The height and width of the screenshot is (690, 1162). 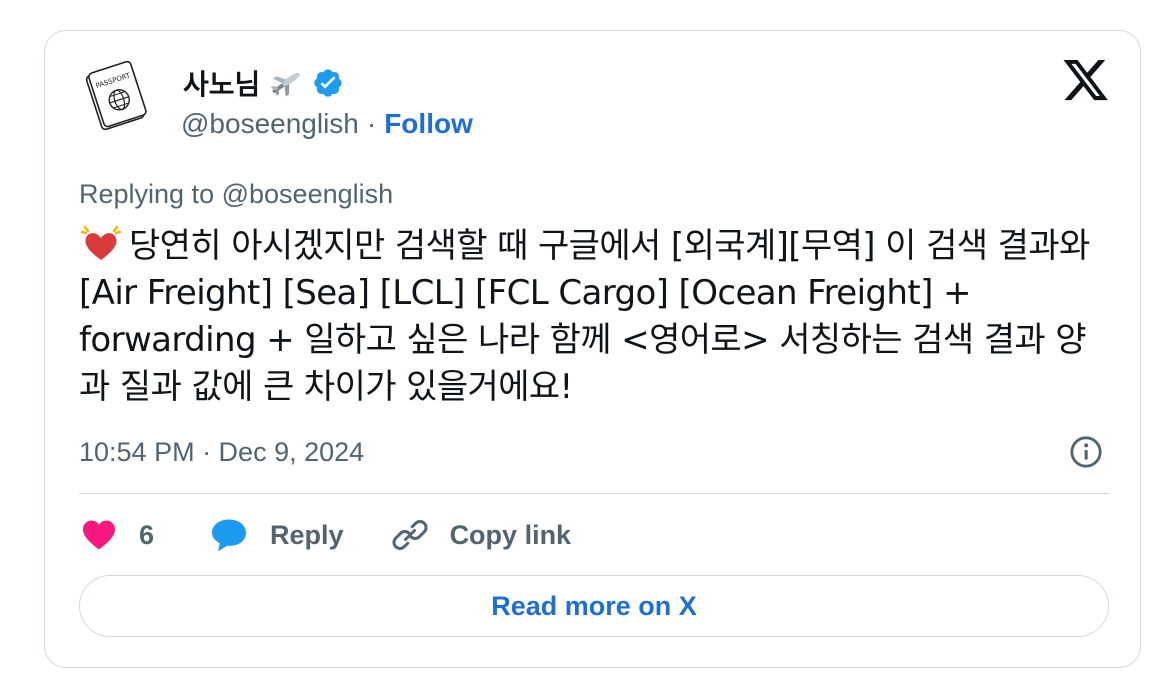 What do you see at coordinates (328, 83) in the screenshot?
I see `verified-badge-icon` at bounding box center [328, 83].